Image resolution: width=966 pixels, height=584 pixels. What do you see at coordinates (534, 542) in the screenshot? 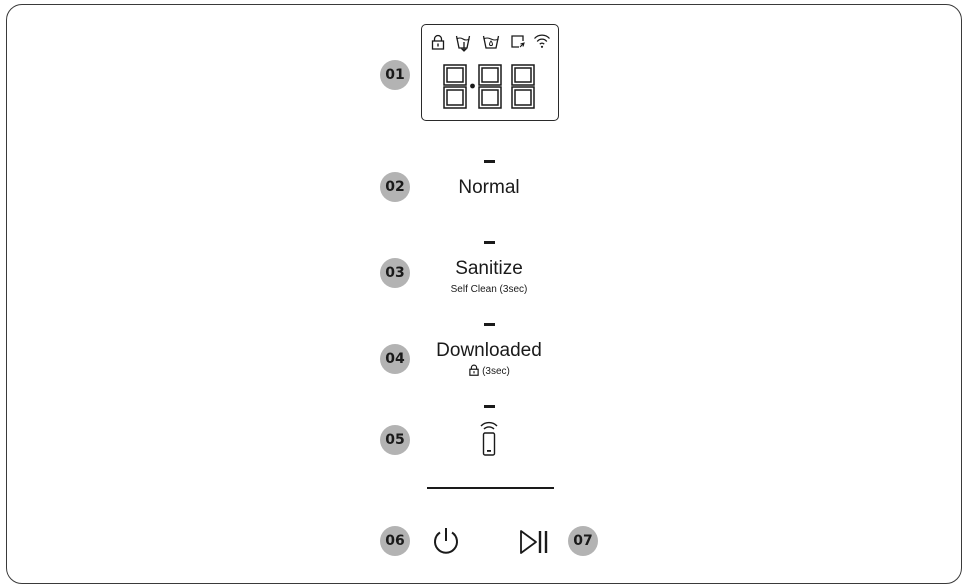
I see `play-pause-icon` at bounding box center [534, 542].